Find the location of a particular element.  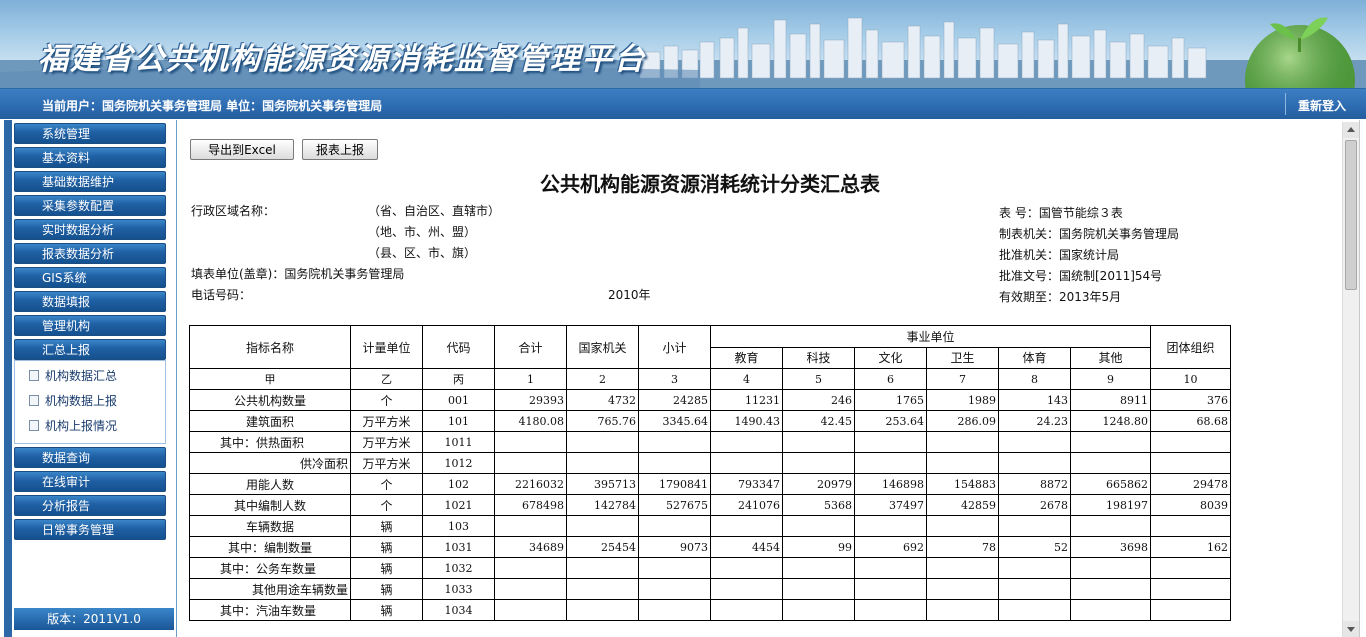

value-cell: 198197 is located at coordinates (1110, 505).